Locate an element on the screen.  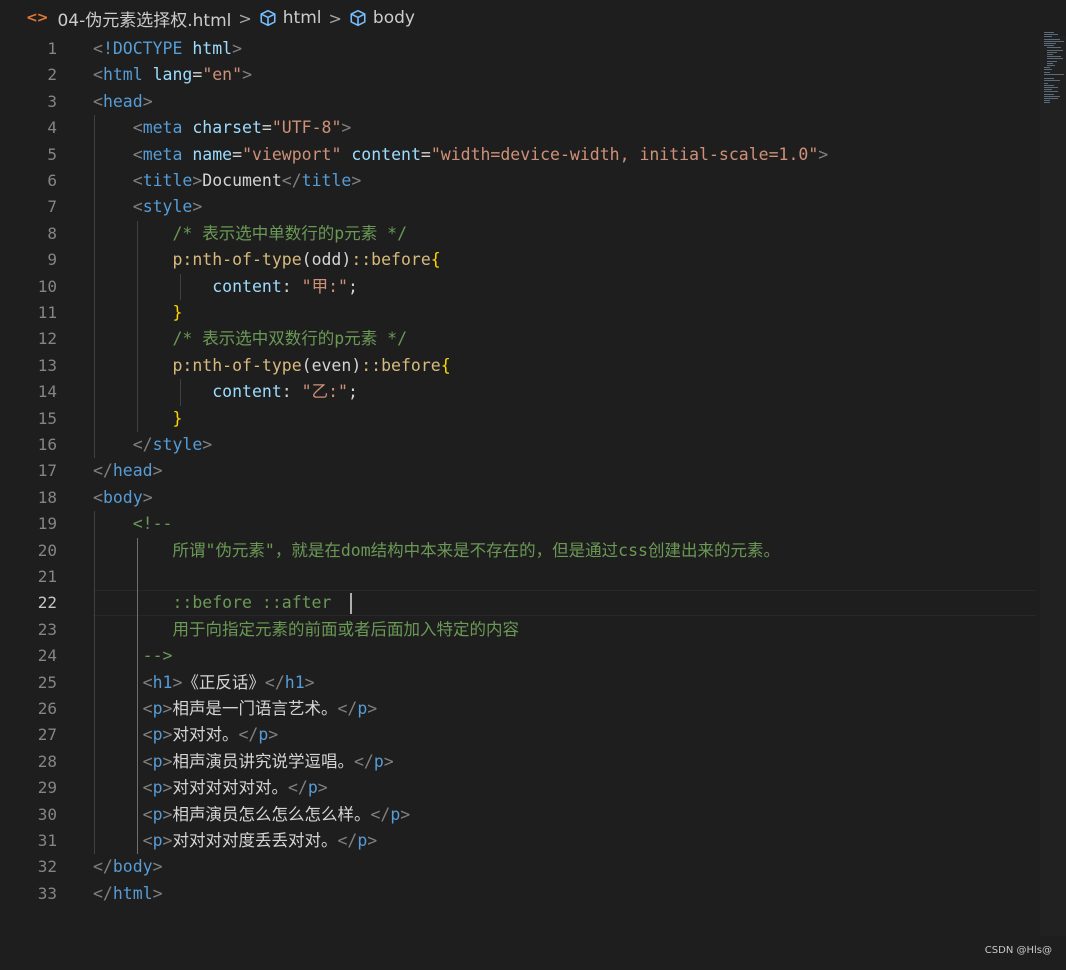
code-line: 28 <p>相声演员讲究说学逗唱。</p> is located at coordinates (520, 762).